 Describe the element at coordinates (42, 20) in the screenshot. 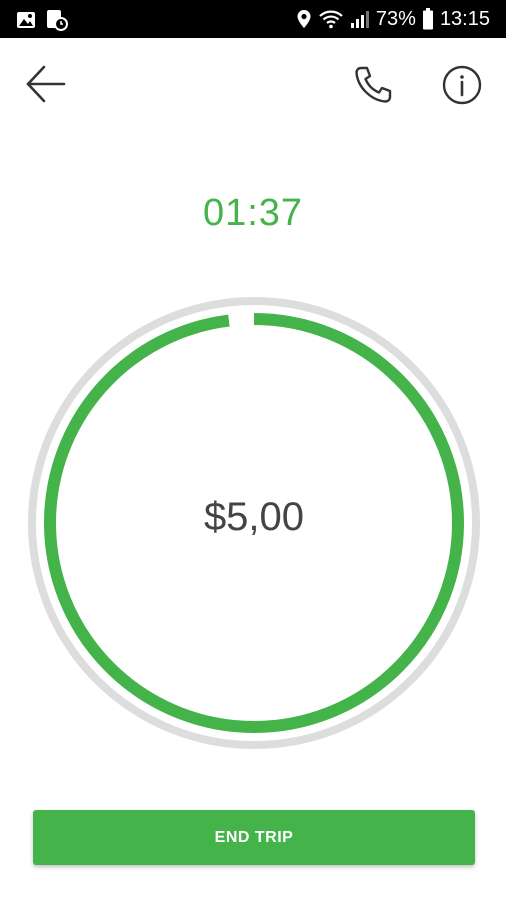

I see `status-left-icons` at that location.